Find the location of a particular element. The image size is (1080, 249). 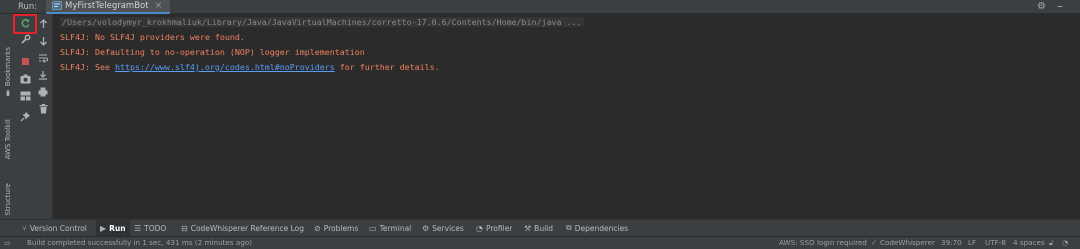

wrap-icon is located at coordinates (43, 58).